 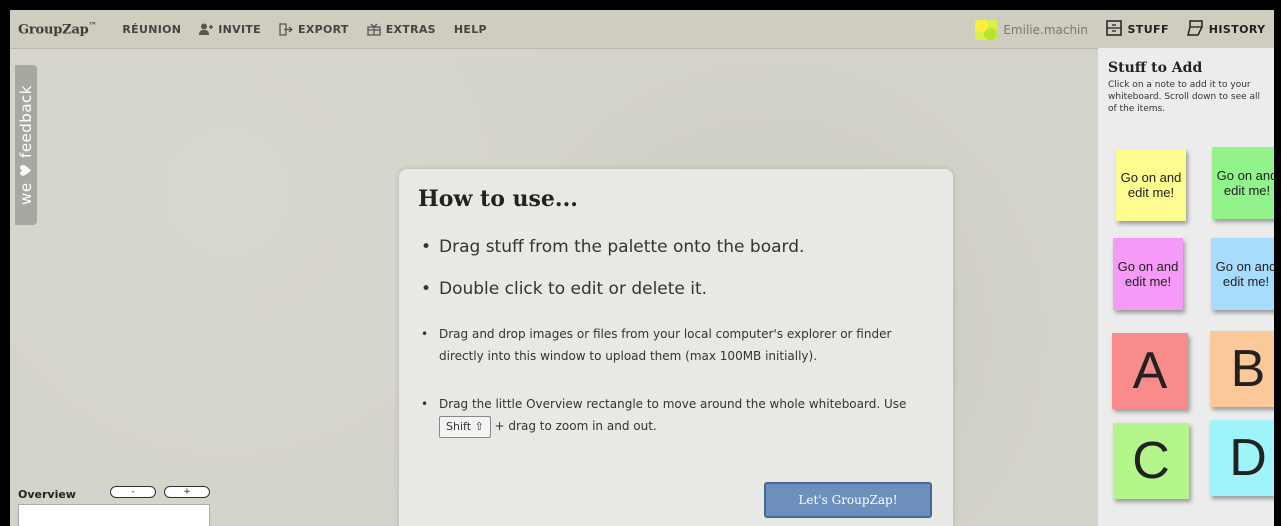 I want to click on letter-note-c: C, so click(x=1151, y=461).